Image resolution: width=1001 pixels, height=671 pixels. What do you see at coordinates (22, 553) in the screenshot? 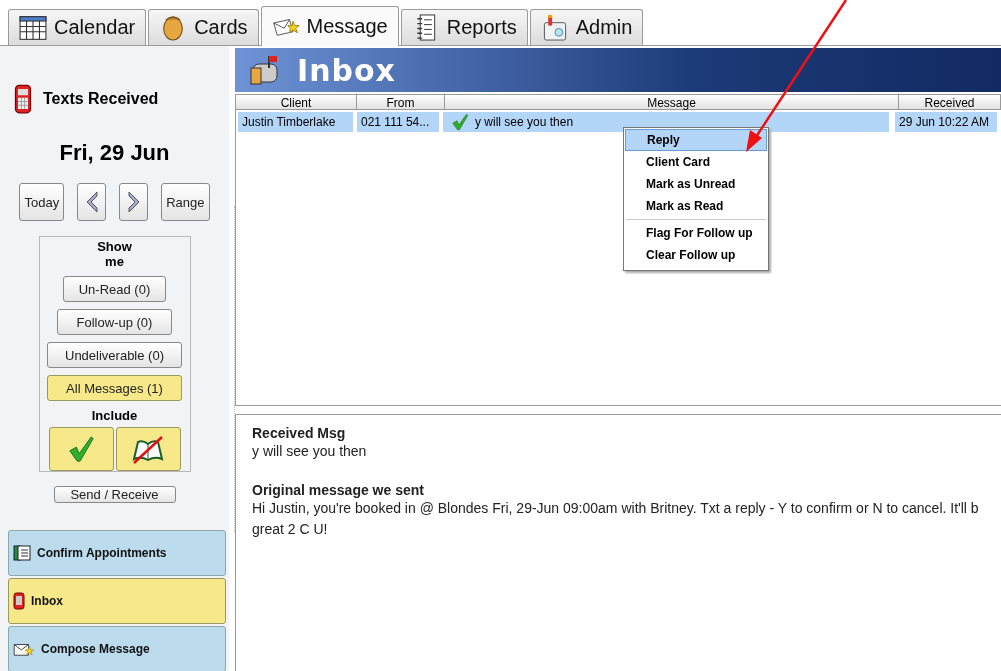
I see `book-icon` at bounding box center [22, 553].